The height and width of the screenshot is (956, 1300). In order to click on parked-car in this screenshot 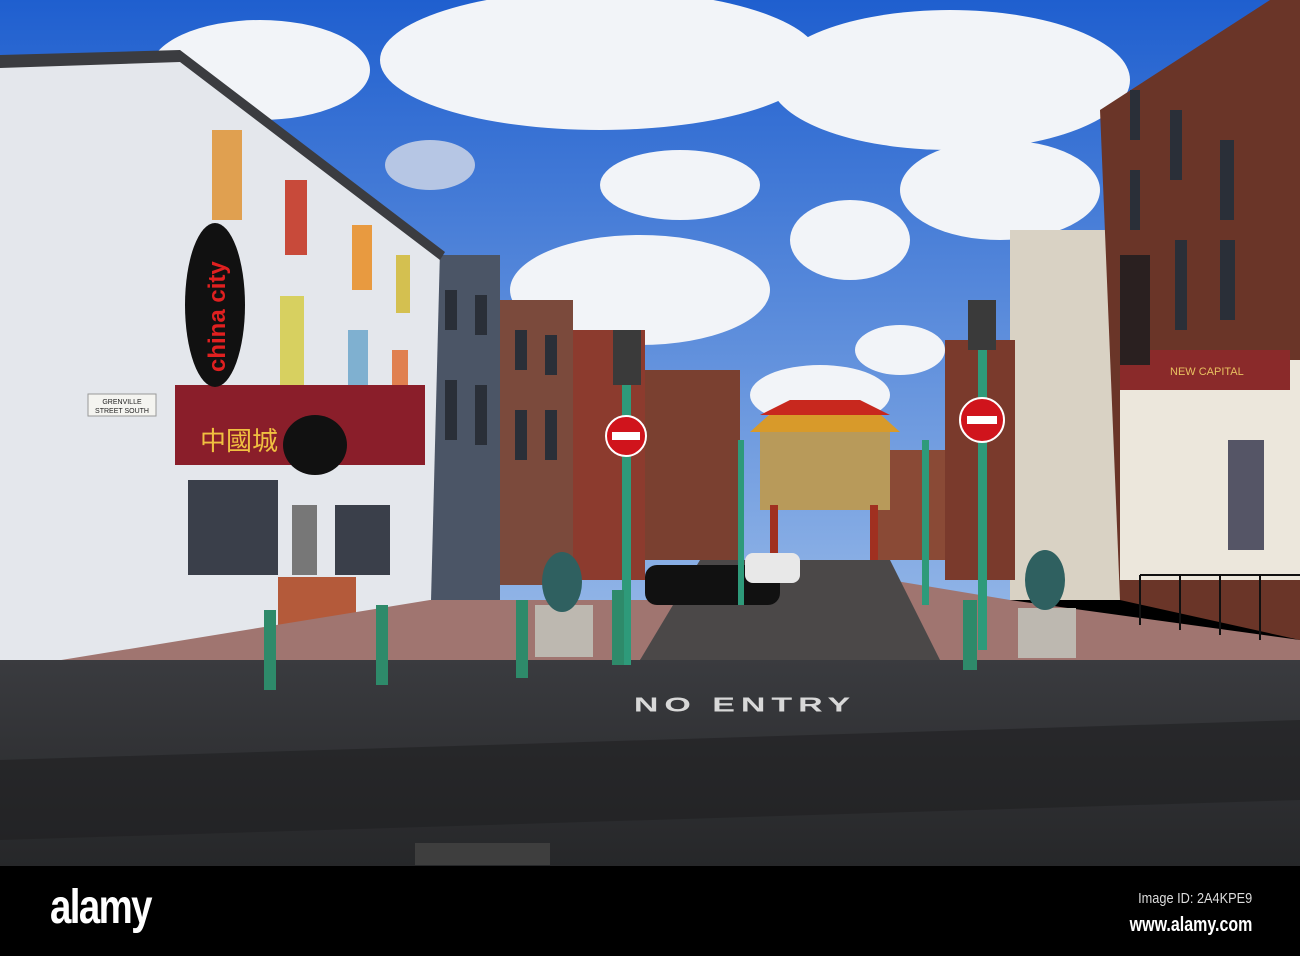, I will do `click(772, 568)`.